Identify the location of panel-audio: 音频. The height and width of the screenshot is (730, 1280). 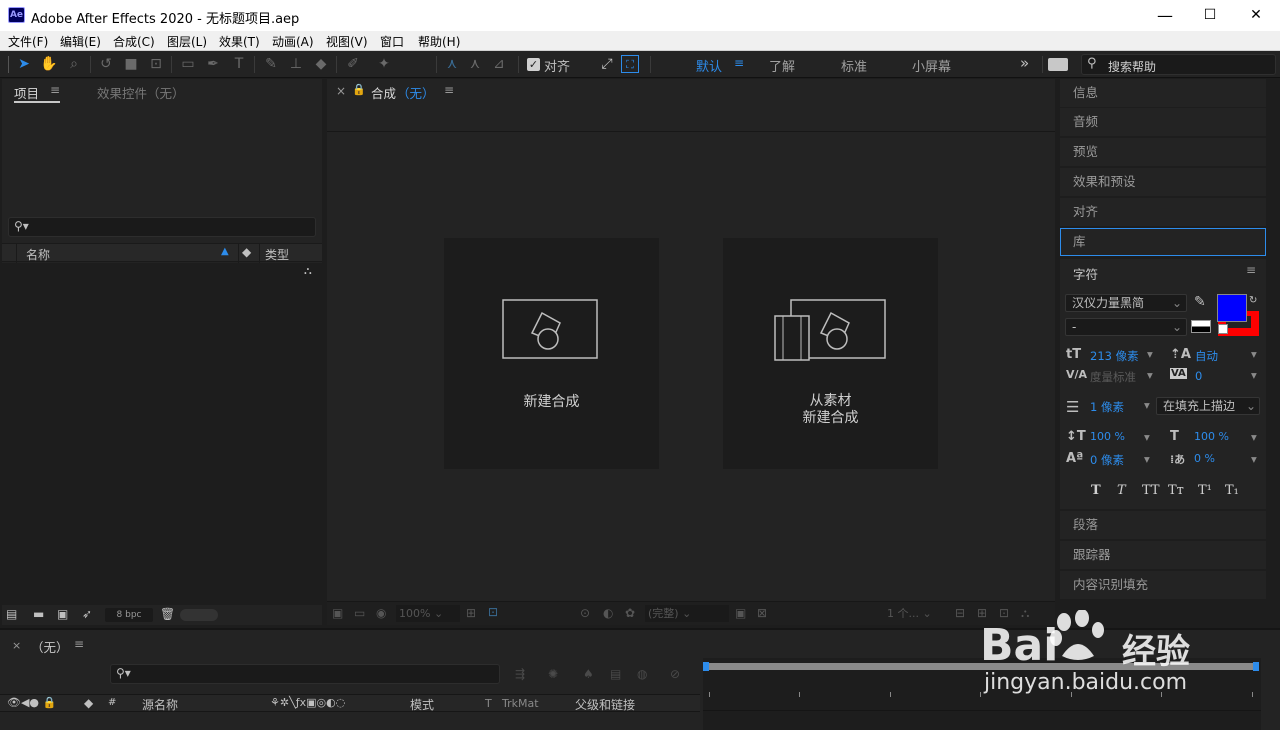
(1163, 122).